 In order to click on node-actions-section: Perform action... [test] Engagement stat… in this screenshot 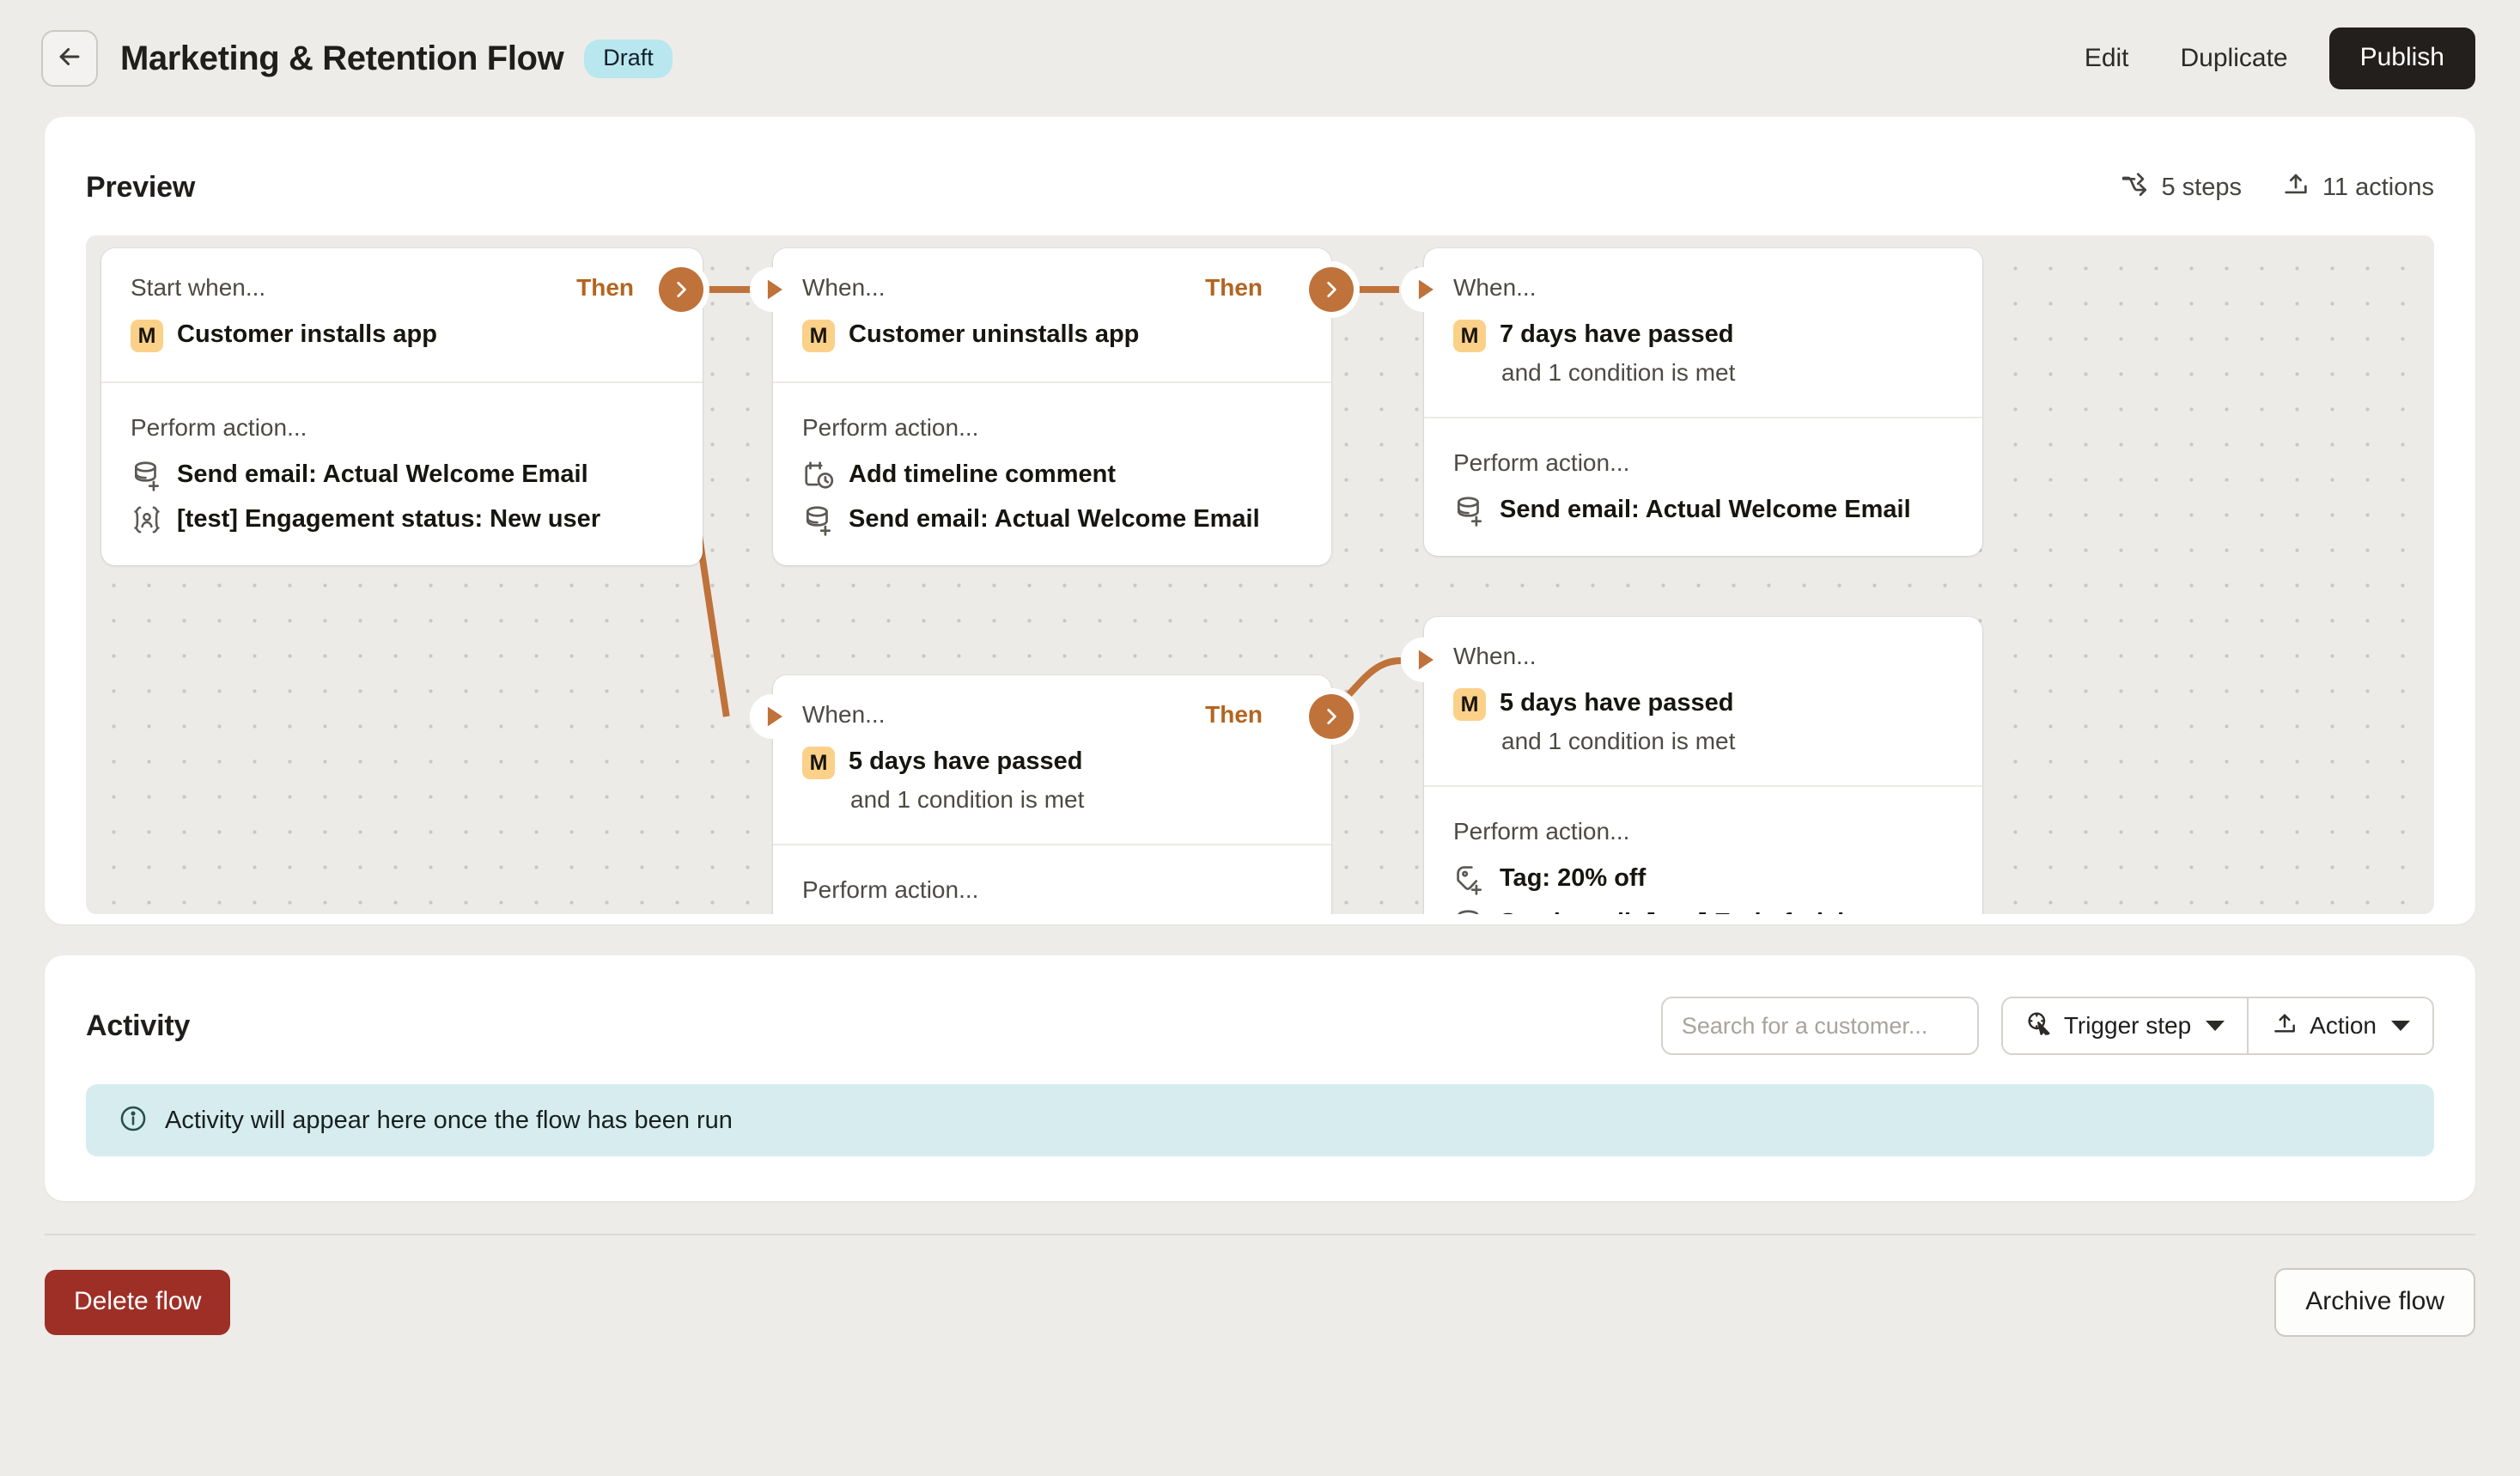, I will do `click(1052, 879)`.